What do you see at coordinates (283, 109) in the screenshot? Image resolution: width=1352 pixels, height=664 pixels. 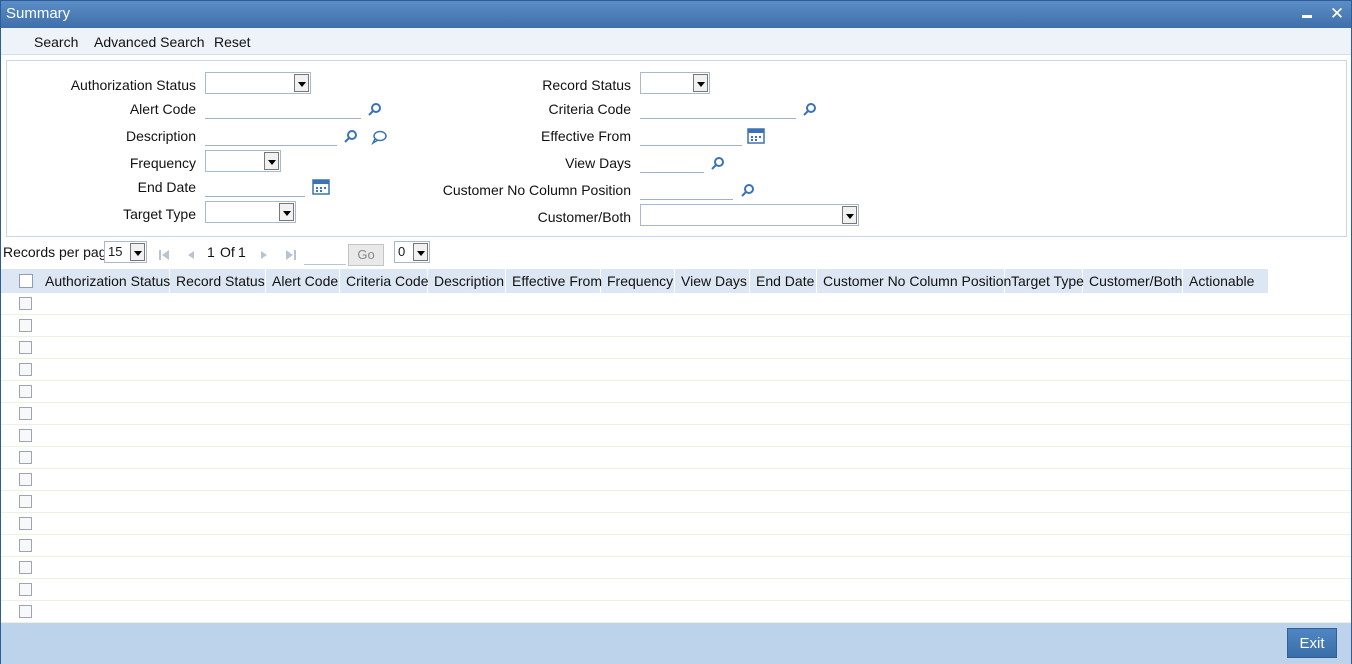 I see `alert-code-input` at bounding box center [283, 109].